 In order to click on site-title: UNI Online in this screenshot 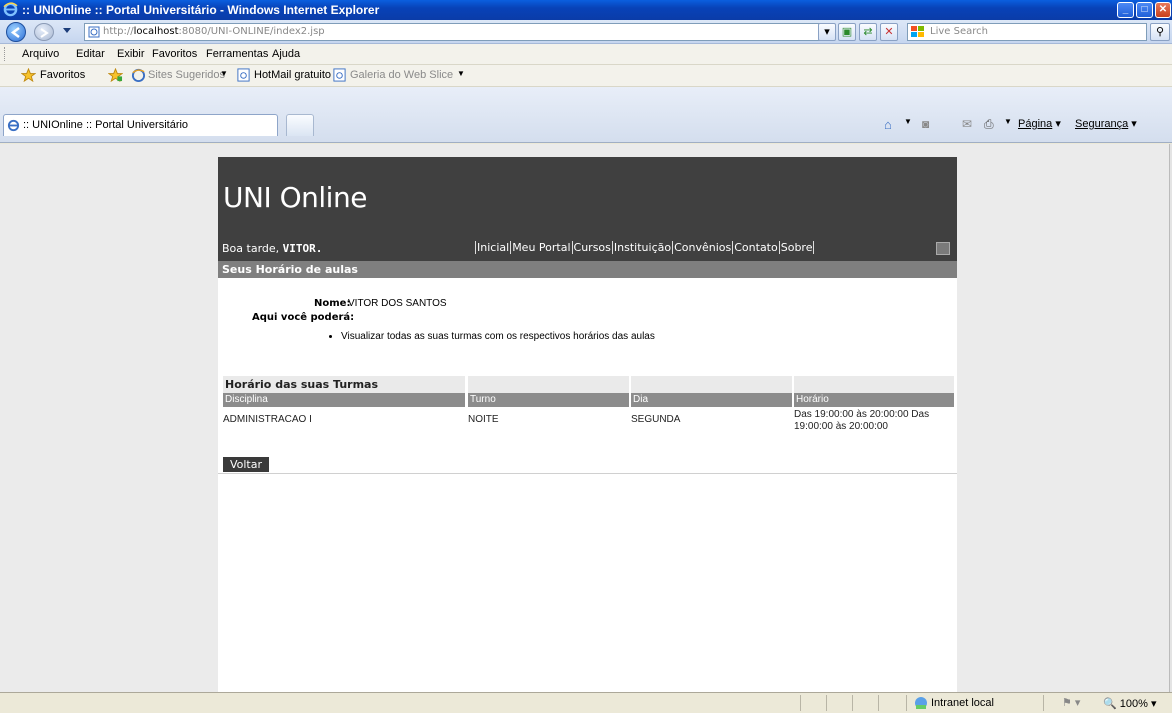, I will do `click(295, 197)`.